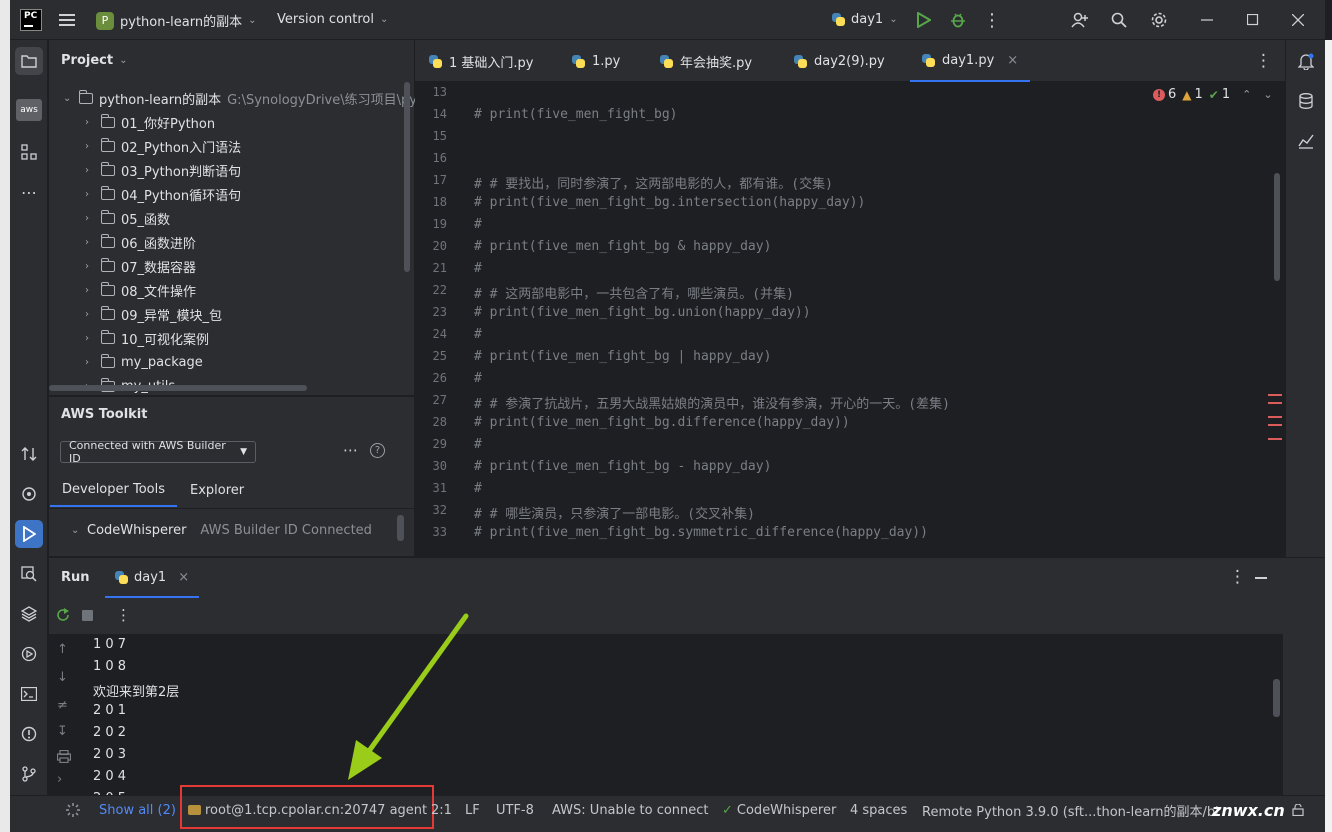 The height and width of the screenshot is (832, 1332). What do you see at coordinates (29, 454) in the screenshot?
I see `vcs-commit-icon` at bounding box center [29, 454].